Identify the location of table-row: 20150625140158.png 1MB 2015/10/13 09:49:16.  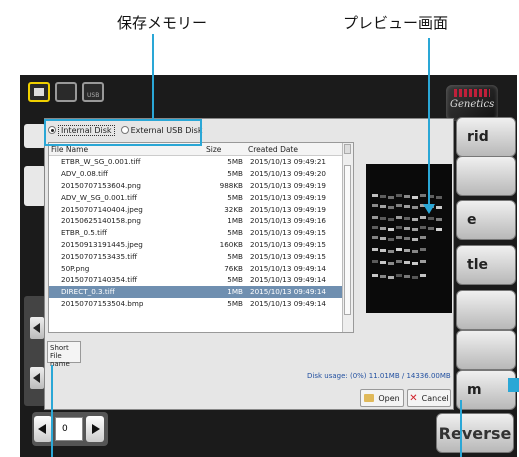
(201, 221).